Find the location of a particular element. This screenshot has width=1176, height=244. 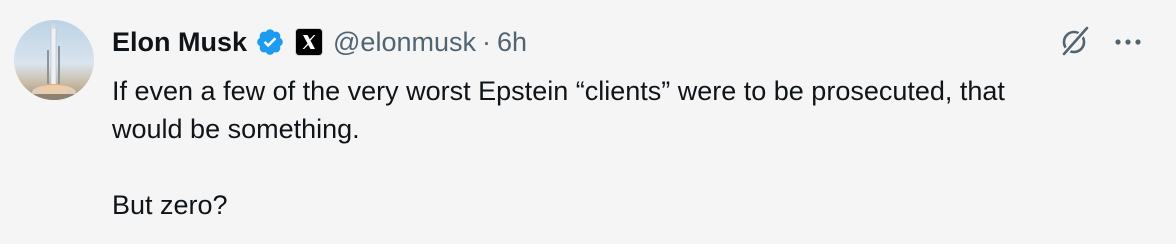

rocket-launch-image is located at coordinates (54, 61).